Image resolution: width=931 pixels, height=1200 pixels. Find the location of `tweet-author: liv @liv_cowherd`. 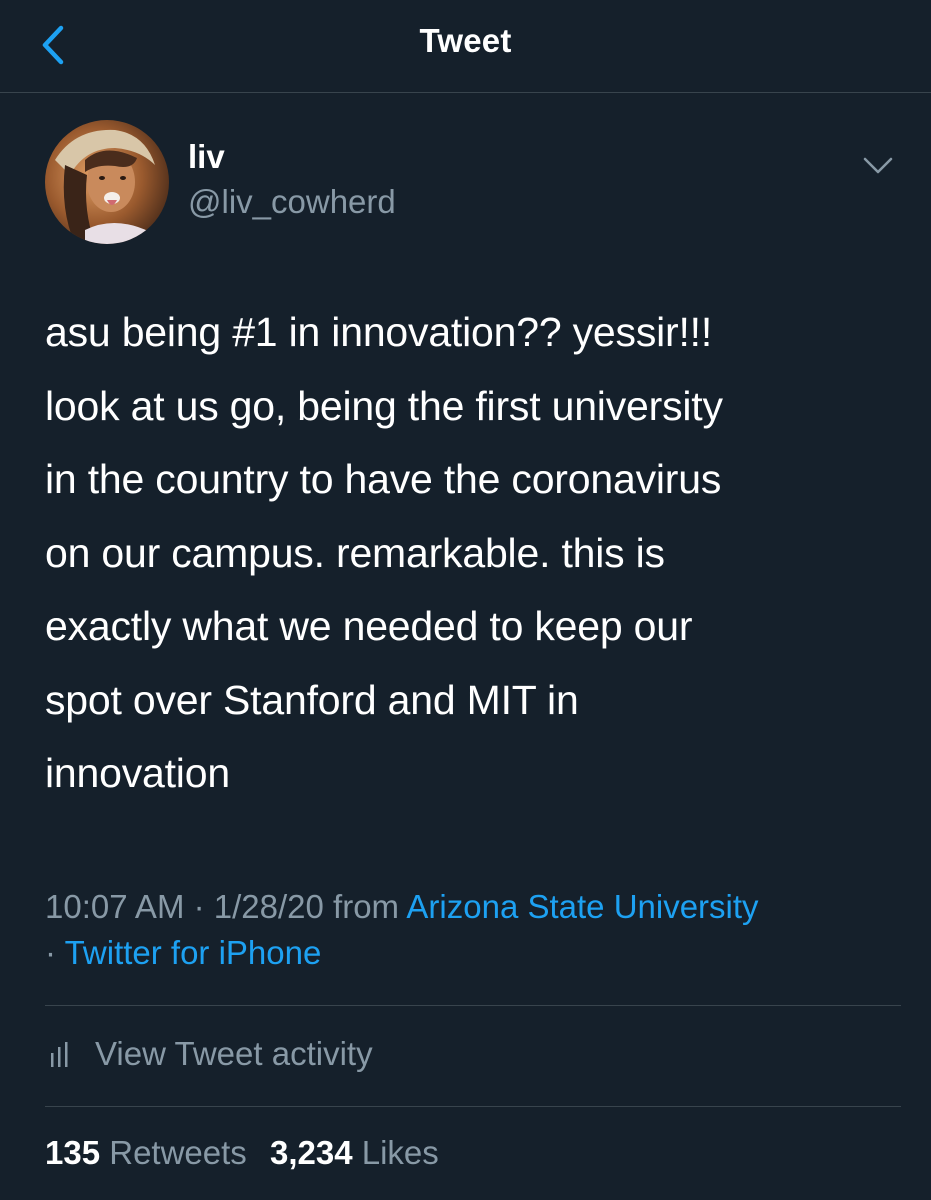

tweet-author: liv @liv_cowherd is located at coordinates (475, 182).